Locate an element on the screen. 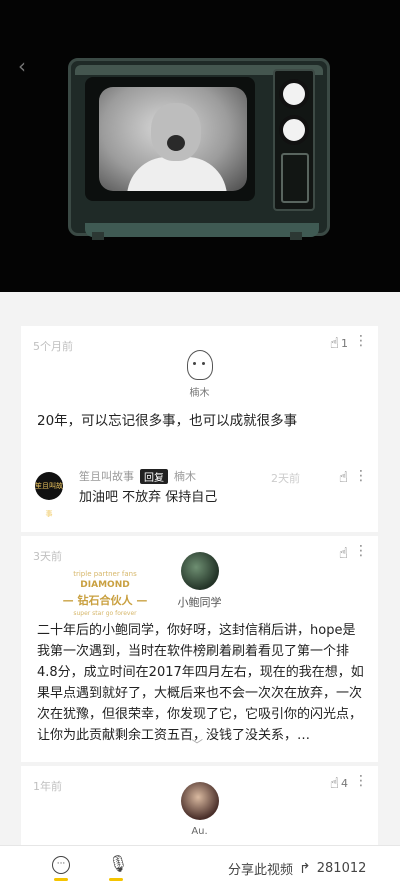 This screenshot has width=400, height=889. badge-line: super star go forever is located at coordinates (105, 613).